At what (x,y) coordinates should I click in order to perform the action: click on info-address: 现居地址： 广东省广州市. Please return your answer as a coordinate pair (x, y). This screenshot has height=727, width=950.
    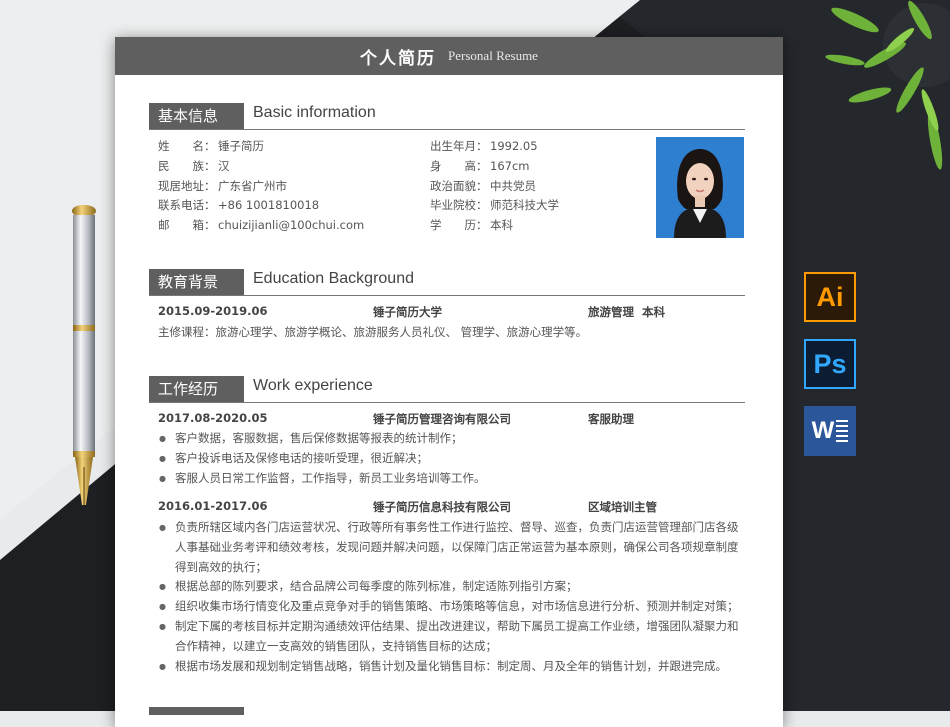
    Looking at the image, I should click on (261, 187).